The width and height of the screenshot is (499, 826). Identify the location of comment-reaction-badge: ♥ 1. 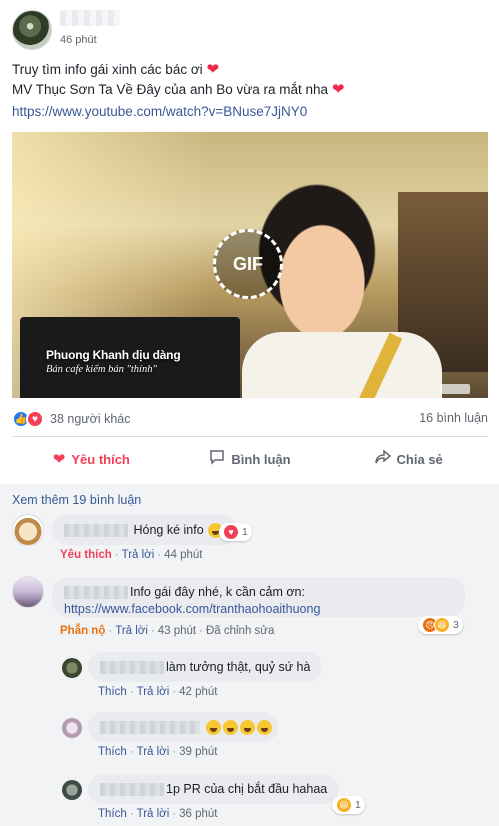
(235, 532).